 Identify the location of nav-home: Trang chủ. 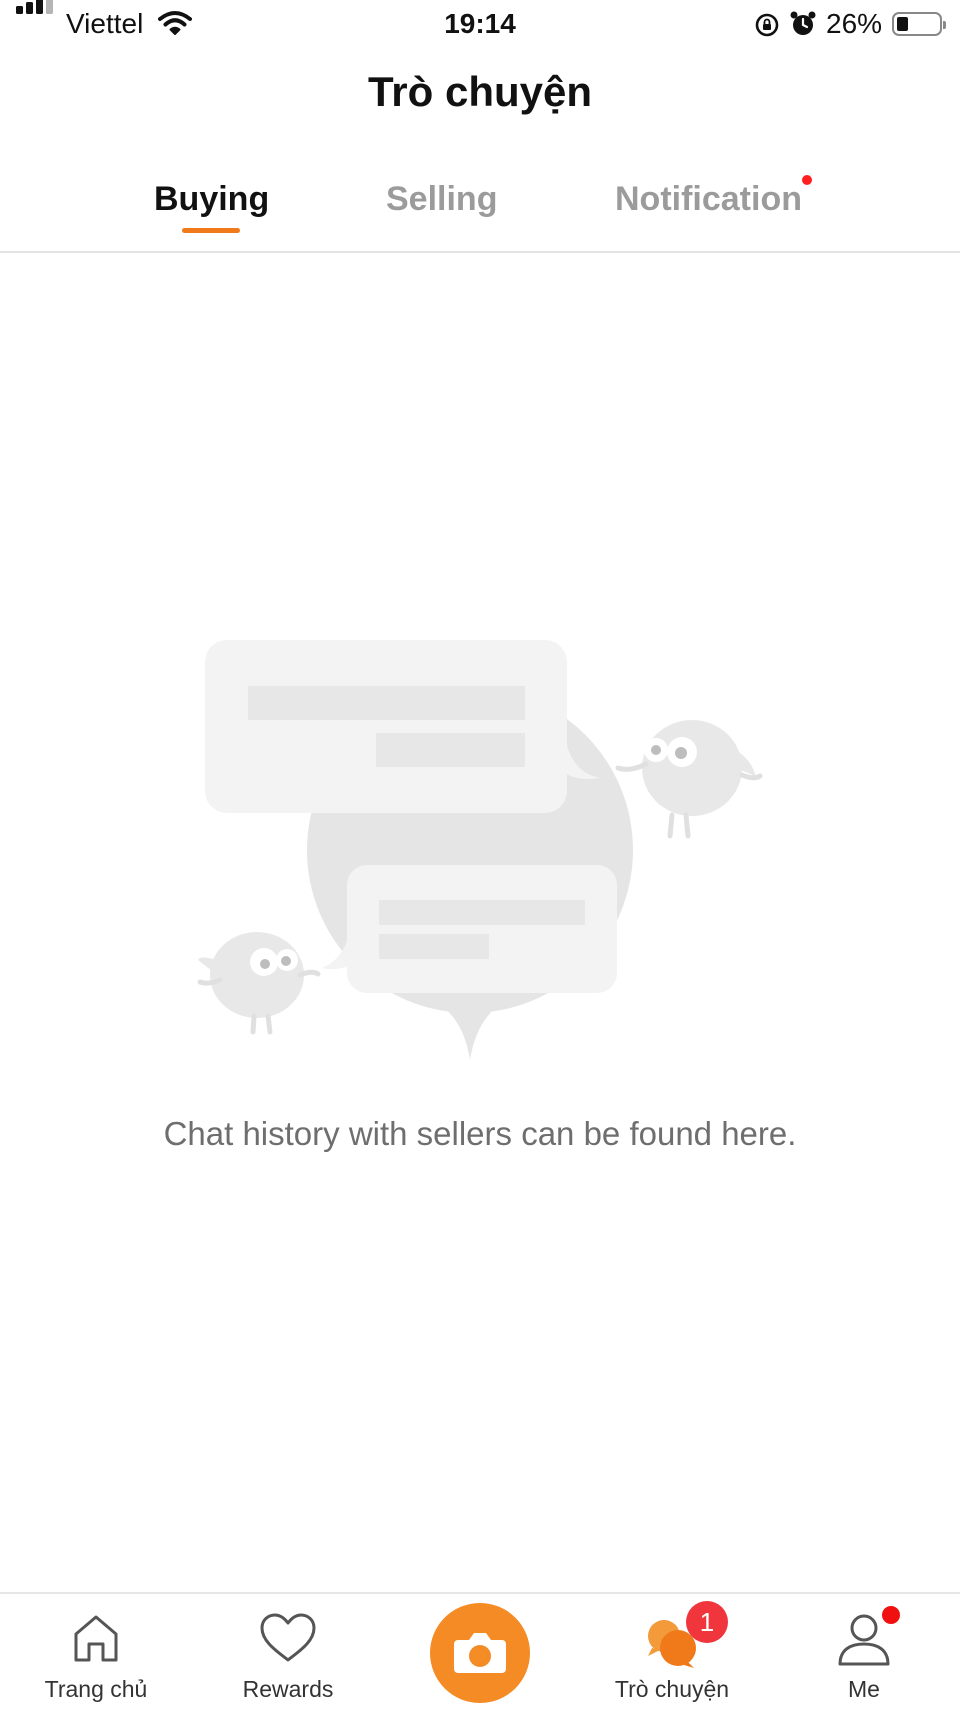
(96, 1651).